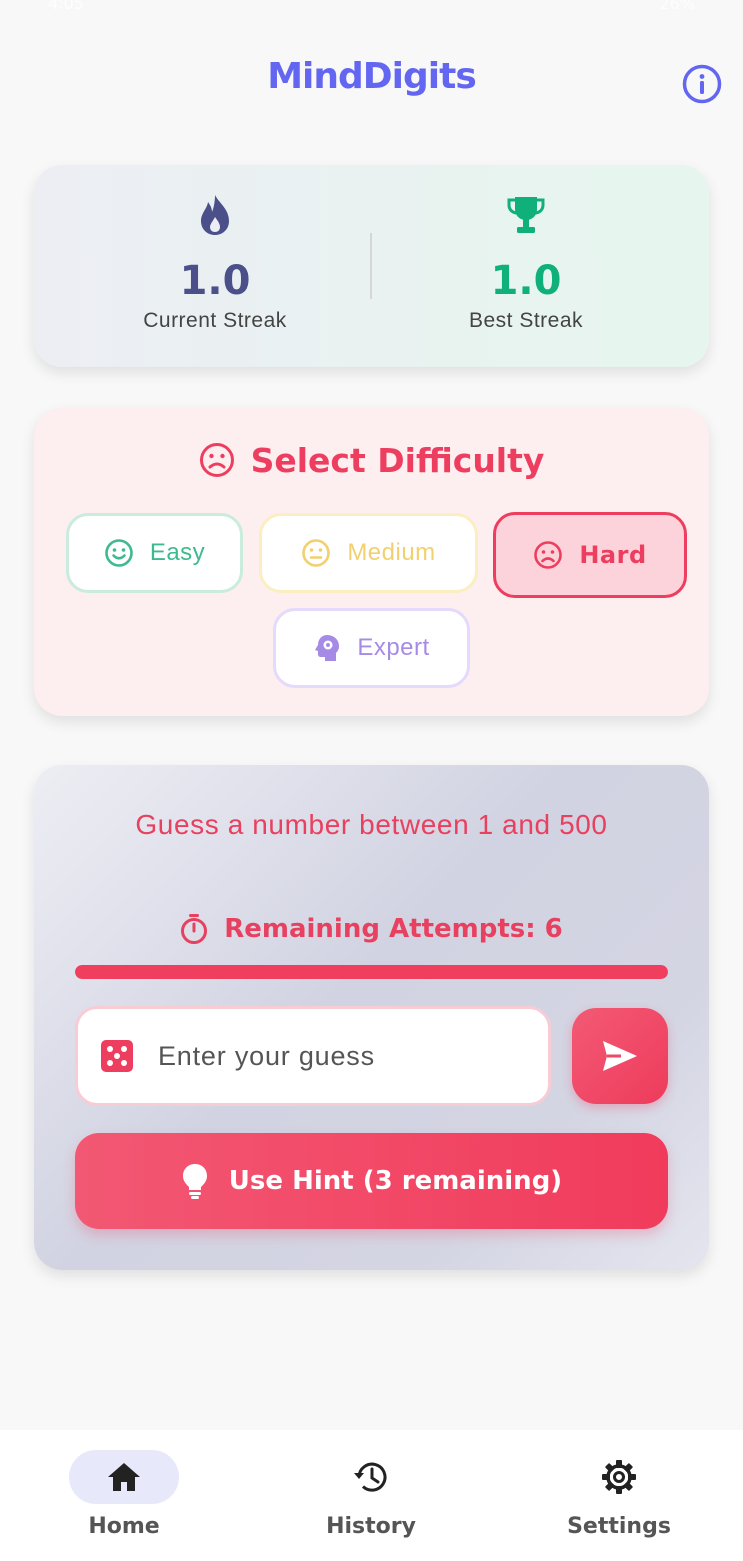 The width and height of the screenshot is (743, 1561). What do you see at coordinates (215, 215) in the screenshot?
I see `flame-icon` at bounding box center [215, 215].